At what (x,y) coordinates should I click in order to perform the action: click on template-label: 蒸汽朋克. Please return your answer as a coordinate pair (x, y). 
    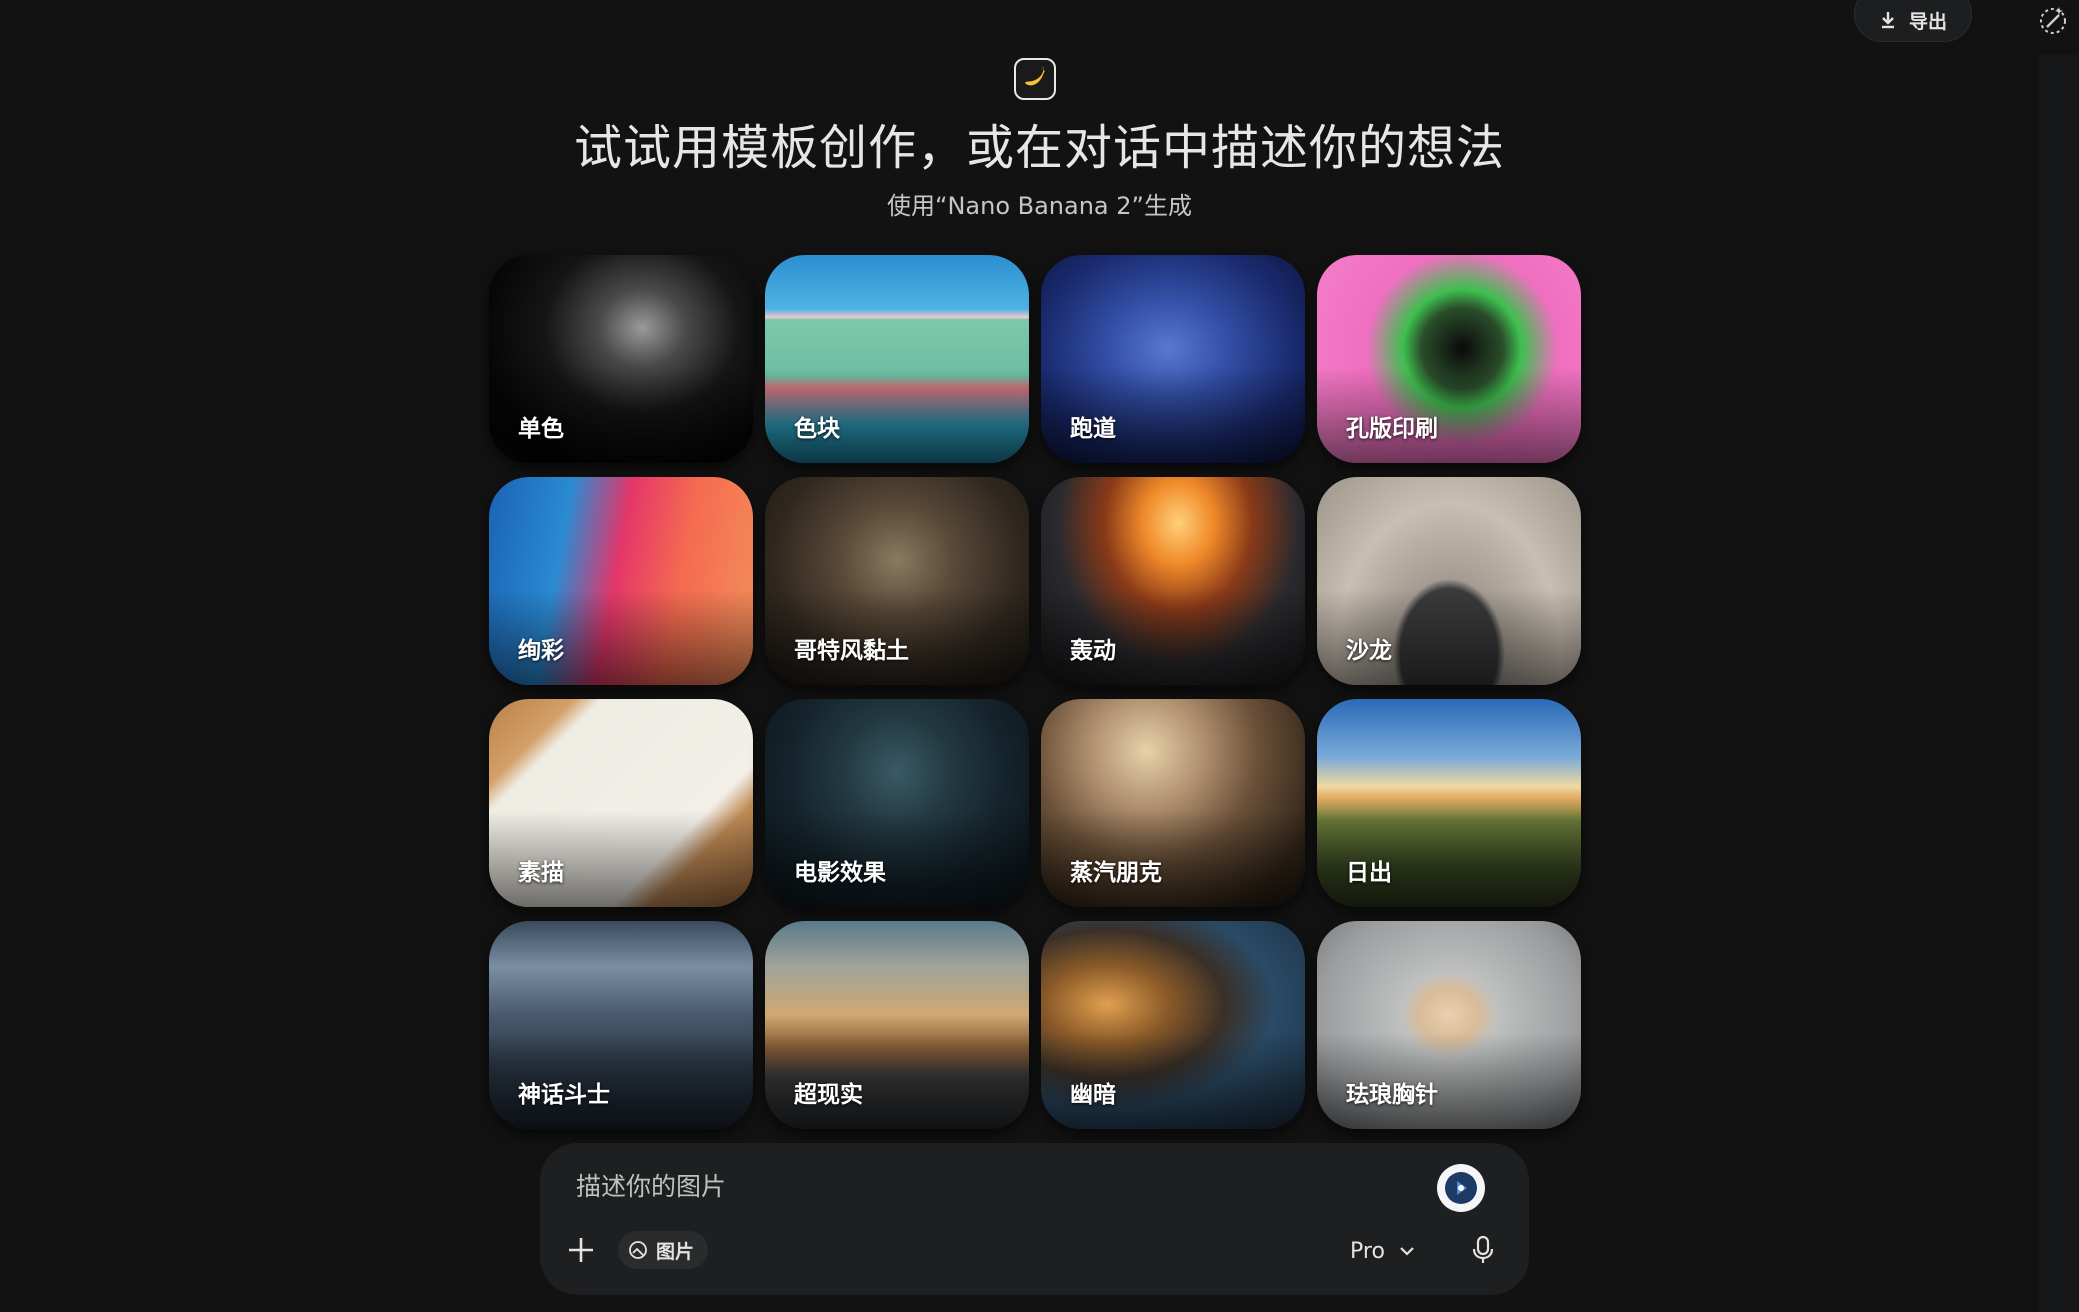
    Looking at the image, I should click on (1116, 873).